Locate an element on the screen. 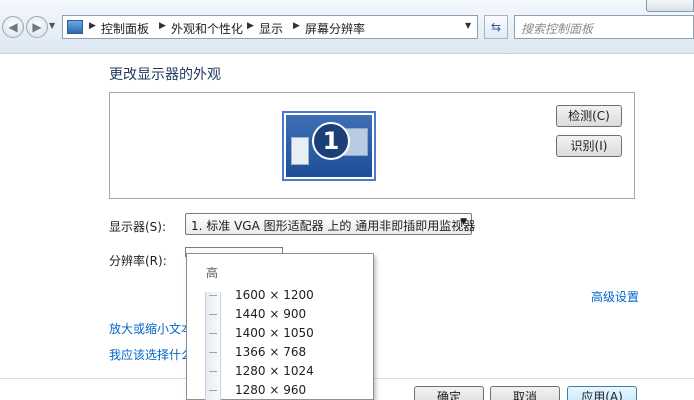  mini-window is located at coordinates (300, 151).